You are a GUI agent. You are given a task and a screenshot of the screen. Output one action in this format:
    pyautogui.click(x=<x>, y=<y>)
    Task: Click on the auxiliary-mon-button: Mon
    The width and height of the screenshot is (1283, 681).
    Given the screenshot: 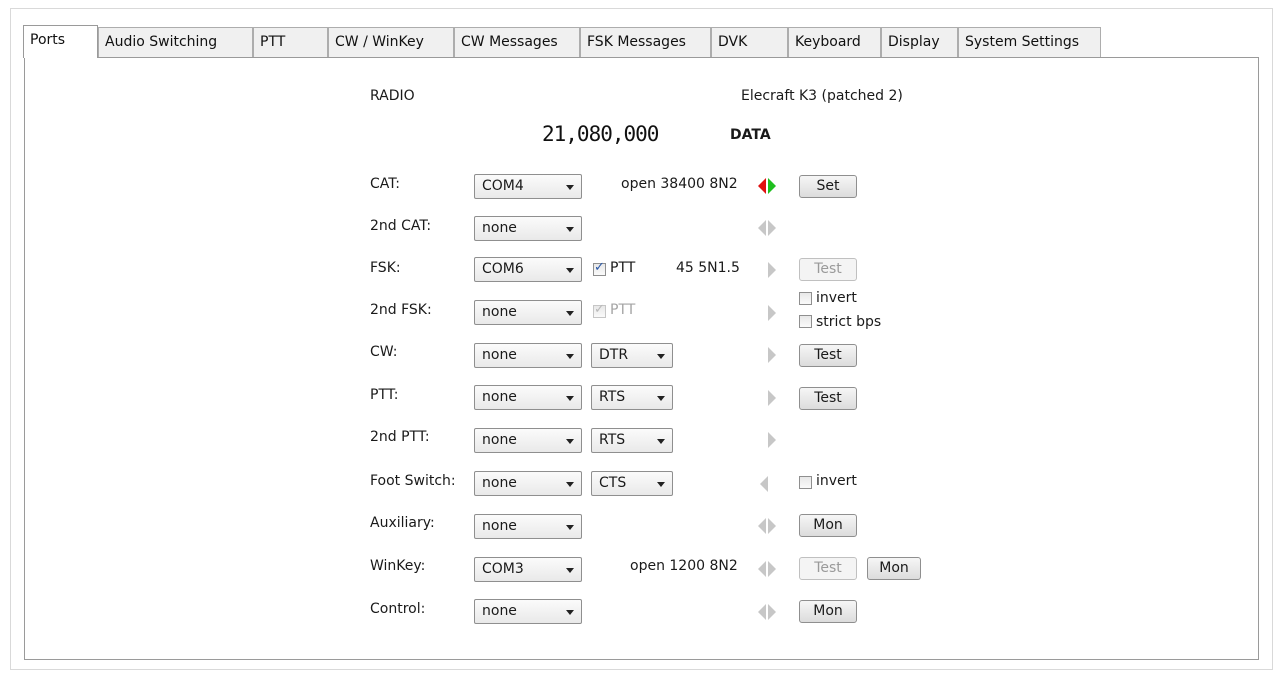 What is the action you would take?
    pyautogui.click(x=828, y=525)
    